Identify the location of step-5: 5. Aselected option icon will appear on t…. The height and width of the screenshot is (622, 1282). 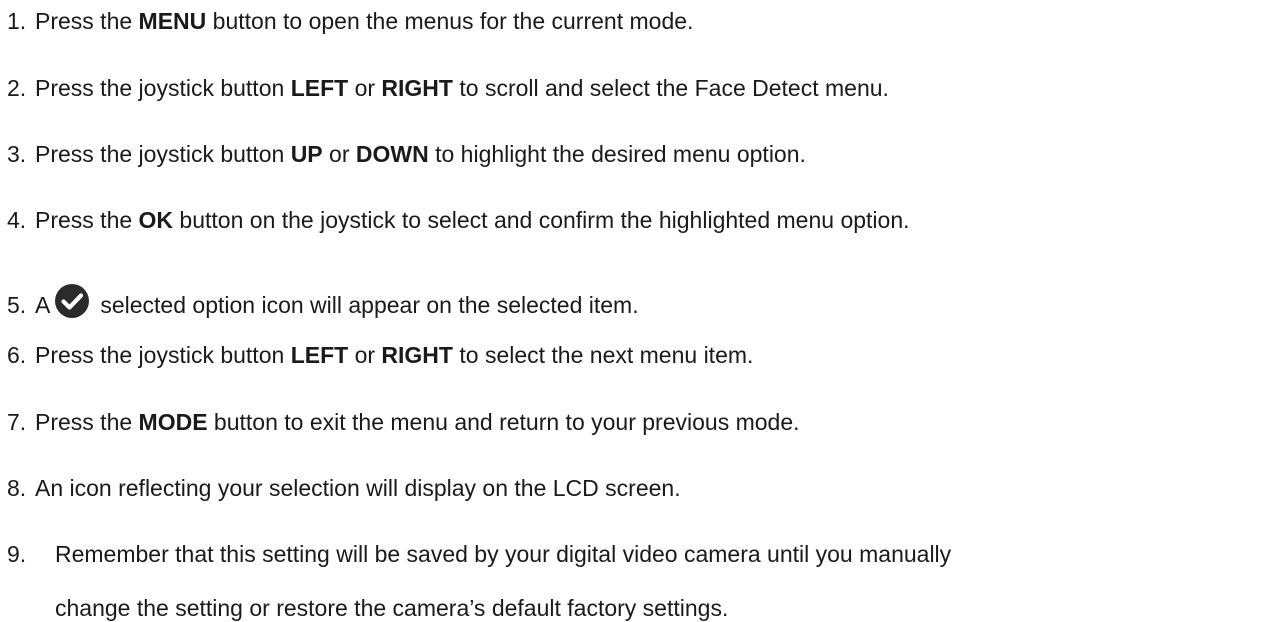
(323, 301).